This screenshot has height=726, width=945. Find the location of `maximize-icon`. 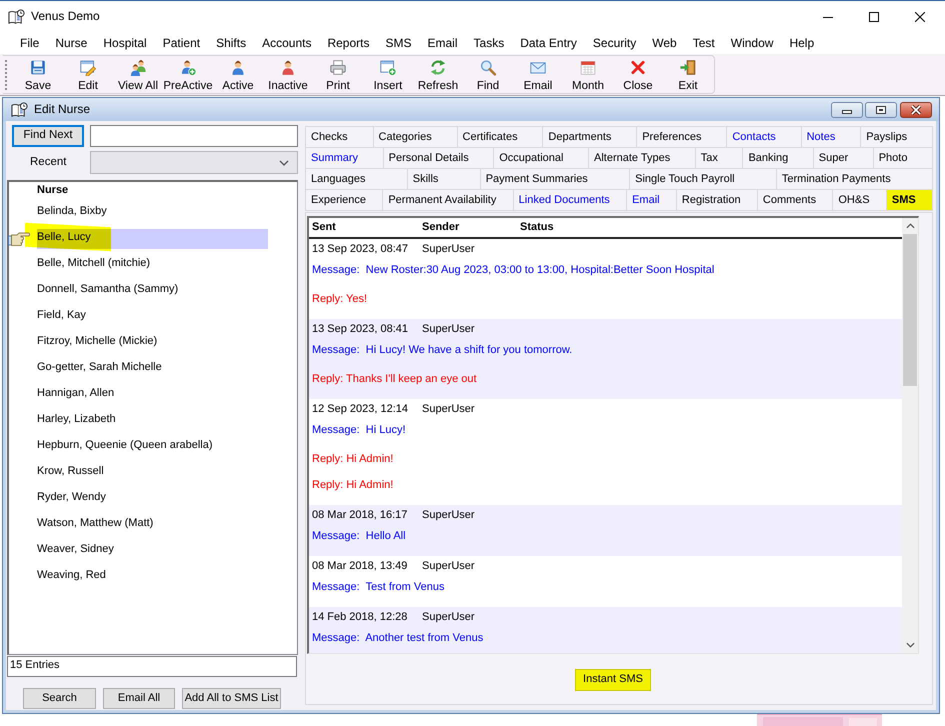

maximize-icon is located at coordinates (874, 17).